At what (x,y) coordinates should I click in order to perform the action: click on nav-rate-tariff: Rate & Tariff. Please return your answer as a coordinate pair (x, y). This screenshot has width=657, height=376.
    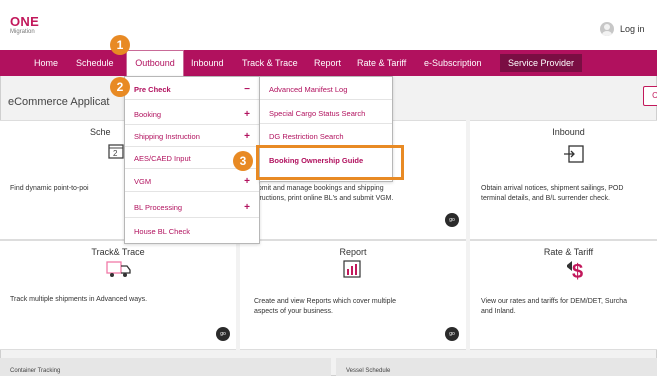
    Looking at the image, I should click on (381, 63).